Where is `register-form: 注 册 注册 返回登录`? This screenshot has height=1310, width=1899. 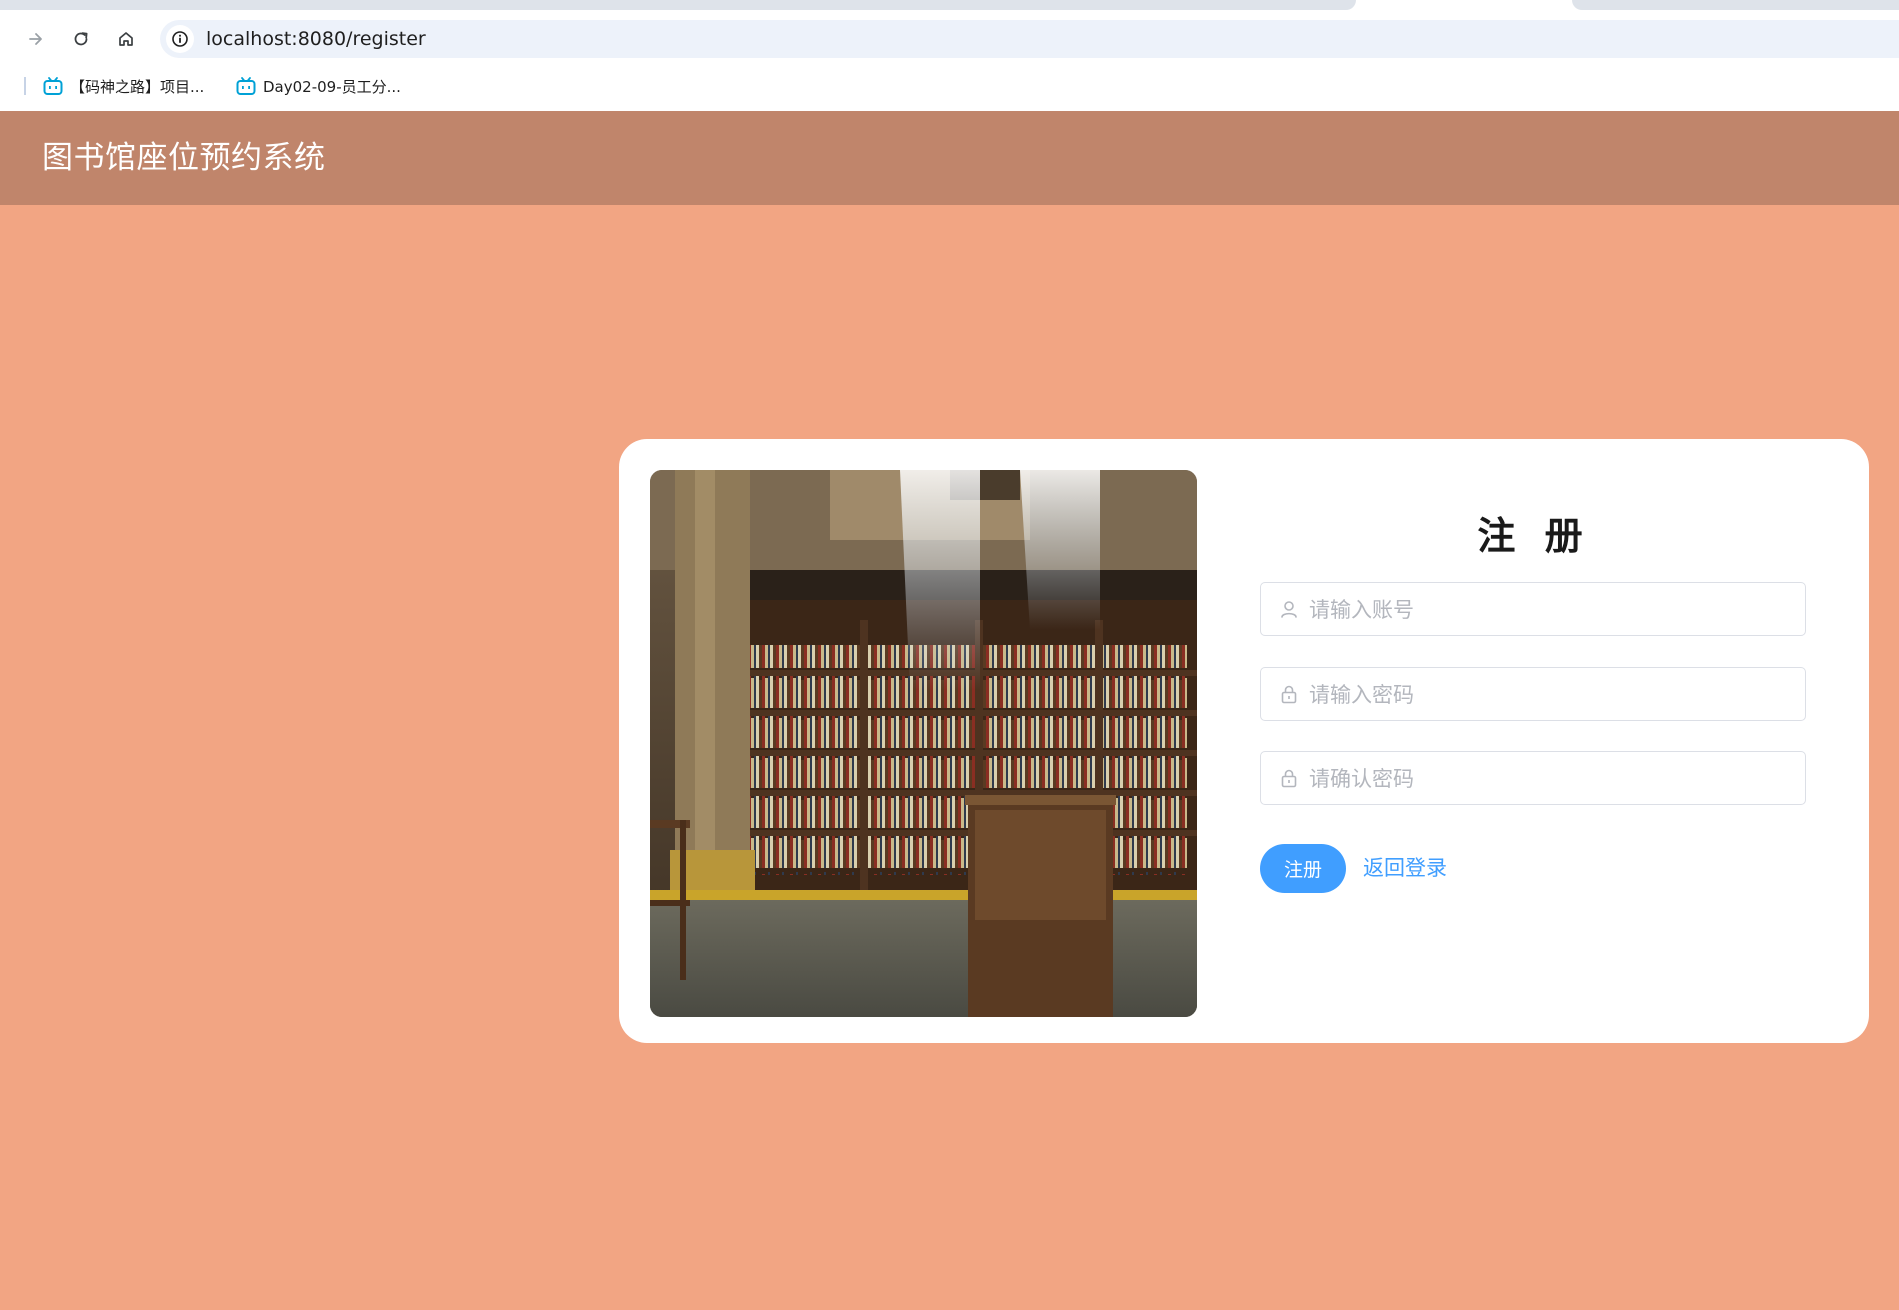
register-form: 注 册 注册 返回登录 is located at coordinates (1534, 741).